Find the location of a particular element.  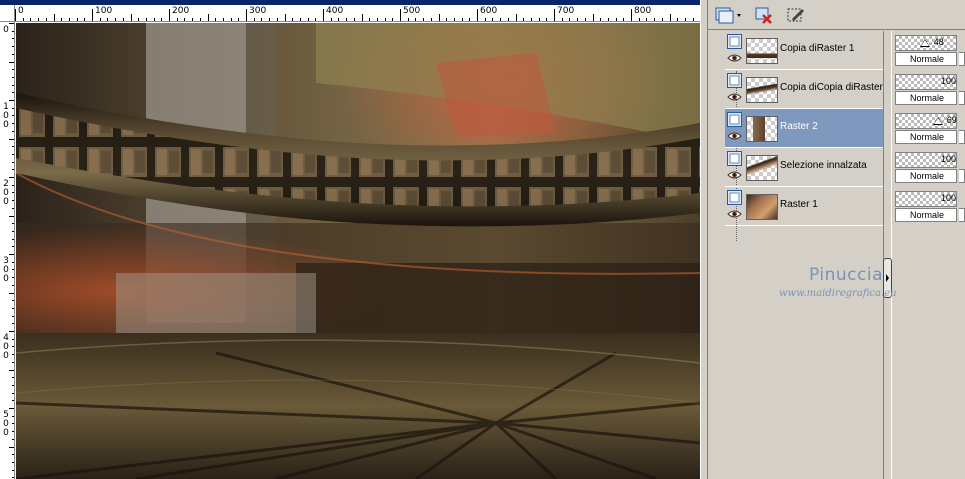

ruler-label: 400 is located at coordinates (6, 346).